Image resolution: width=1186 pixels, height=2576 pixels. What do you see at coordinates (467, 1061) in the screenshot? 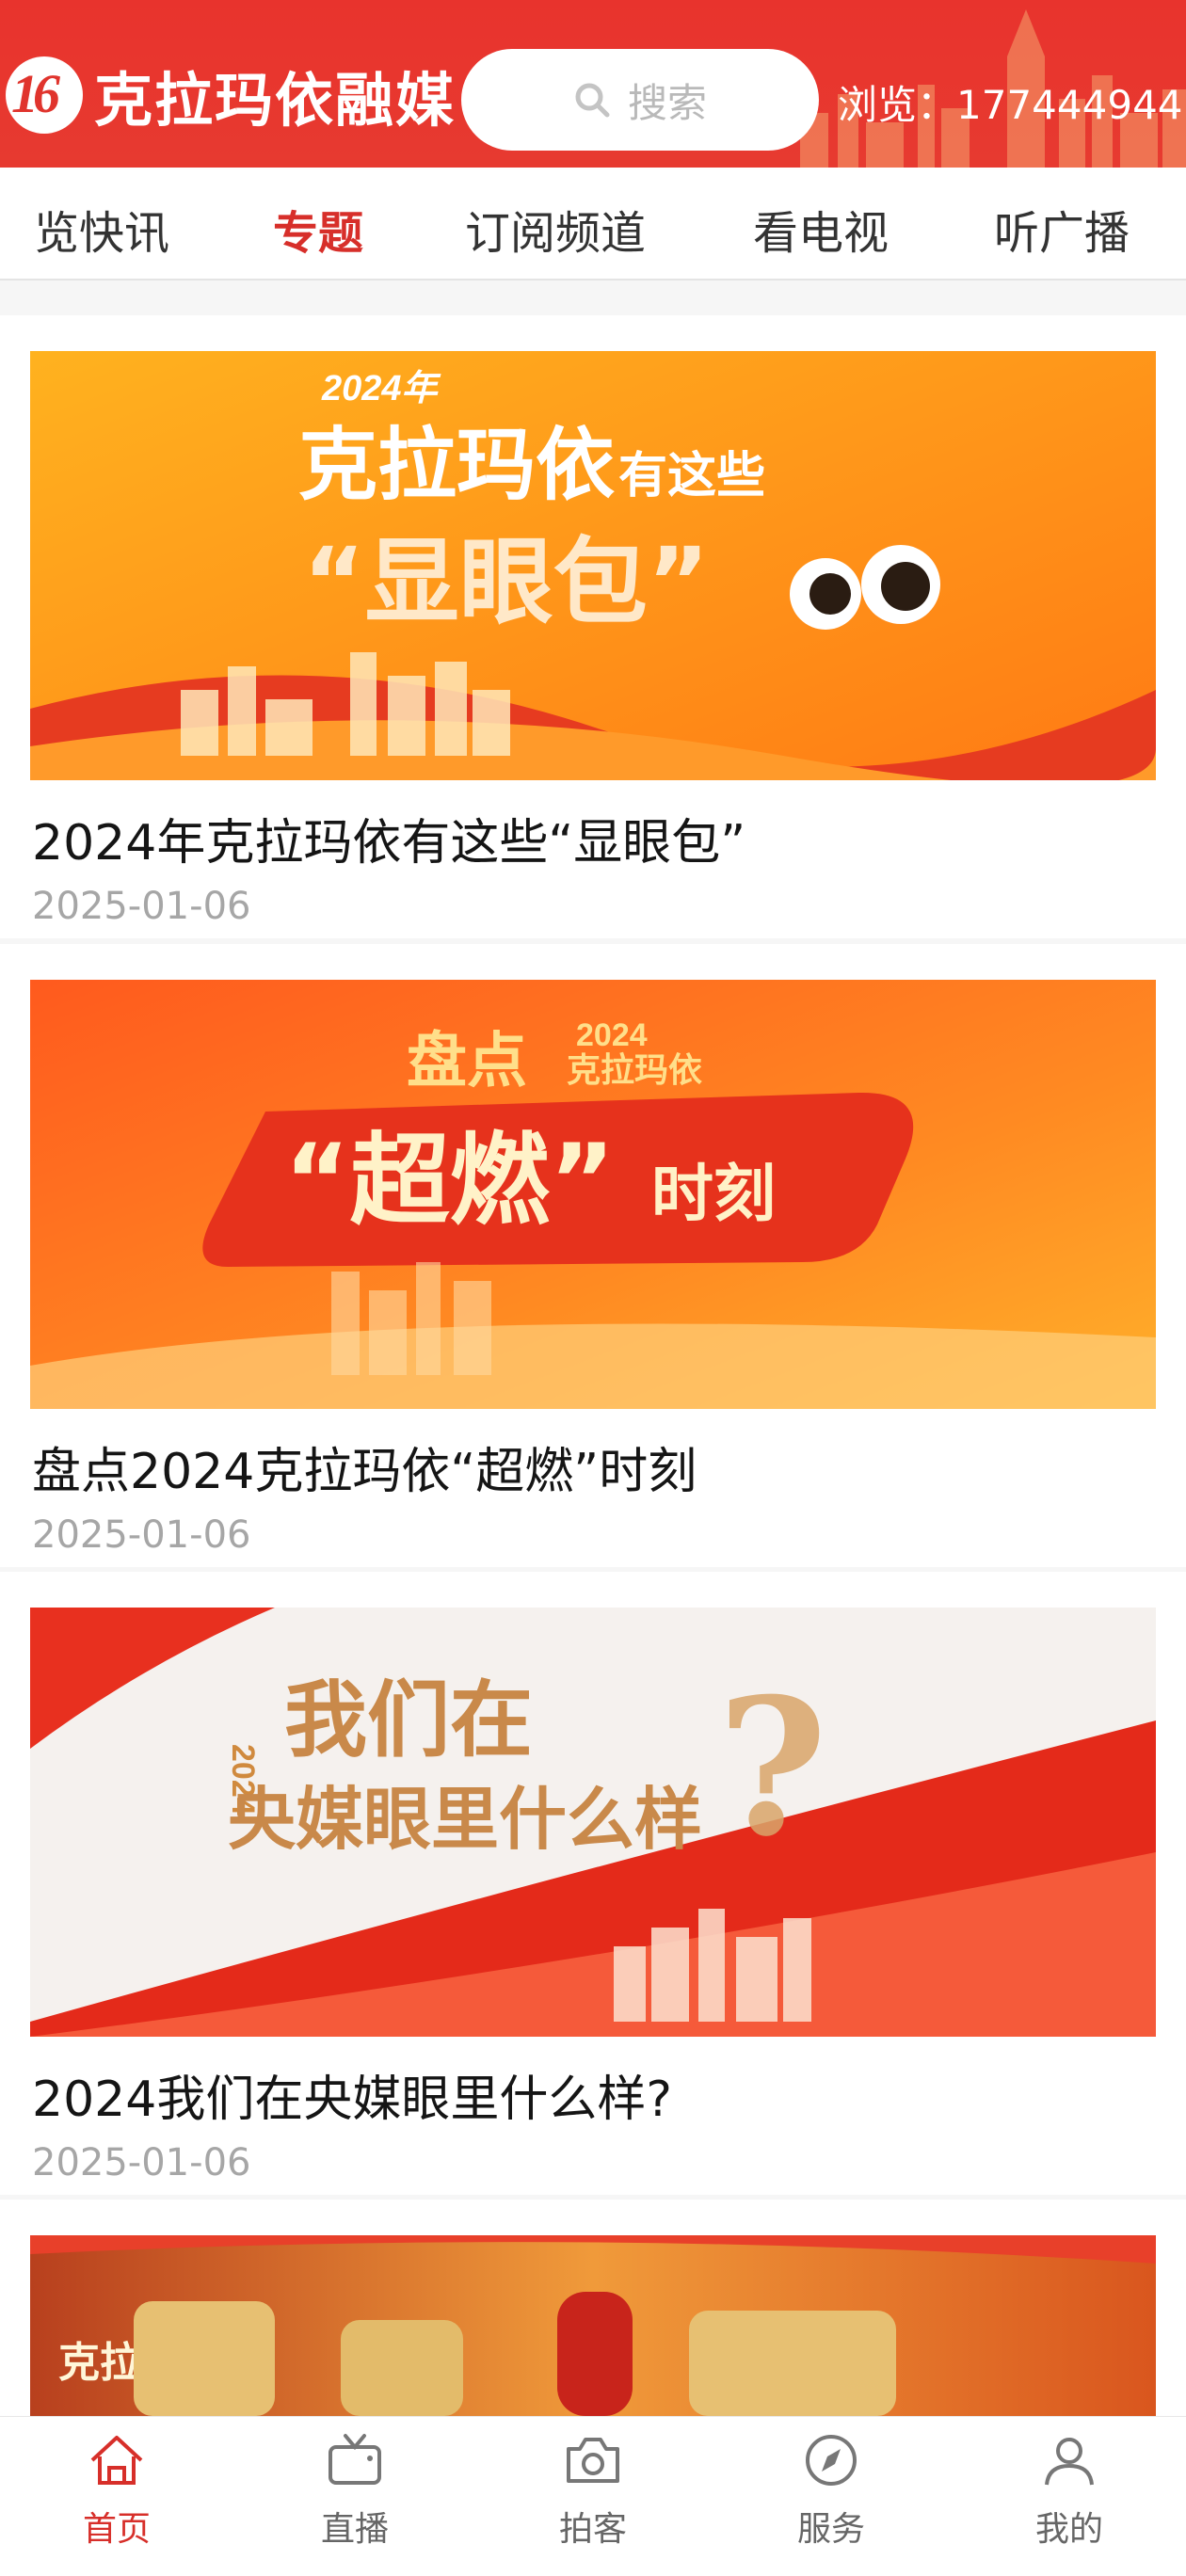
I see `banner-text: 盘点` at bounding box center [467, 1061].